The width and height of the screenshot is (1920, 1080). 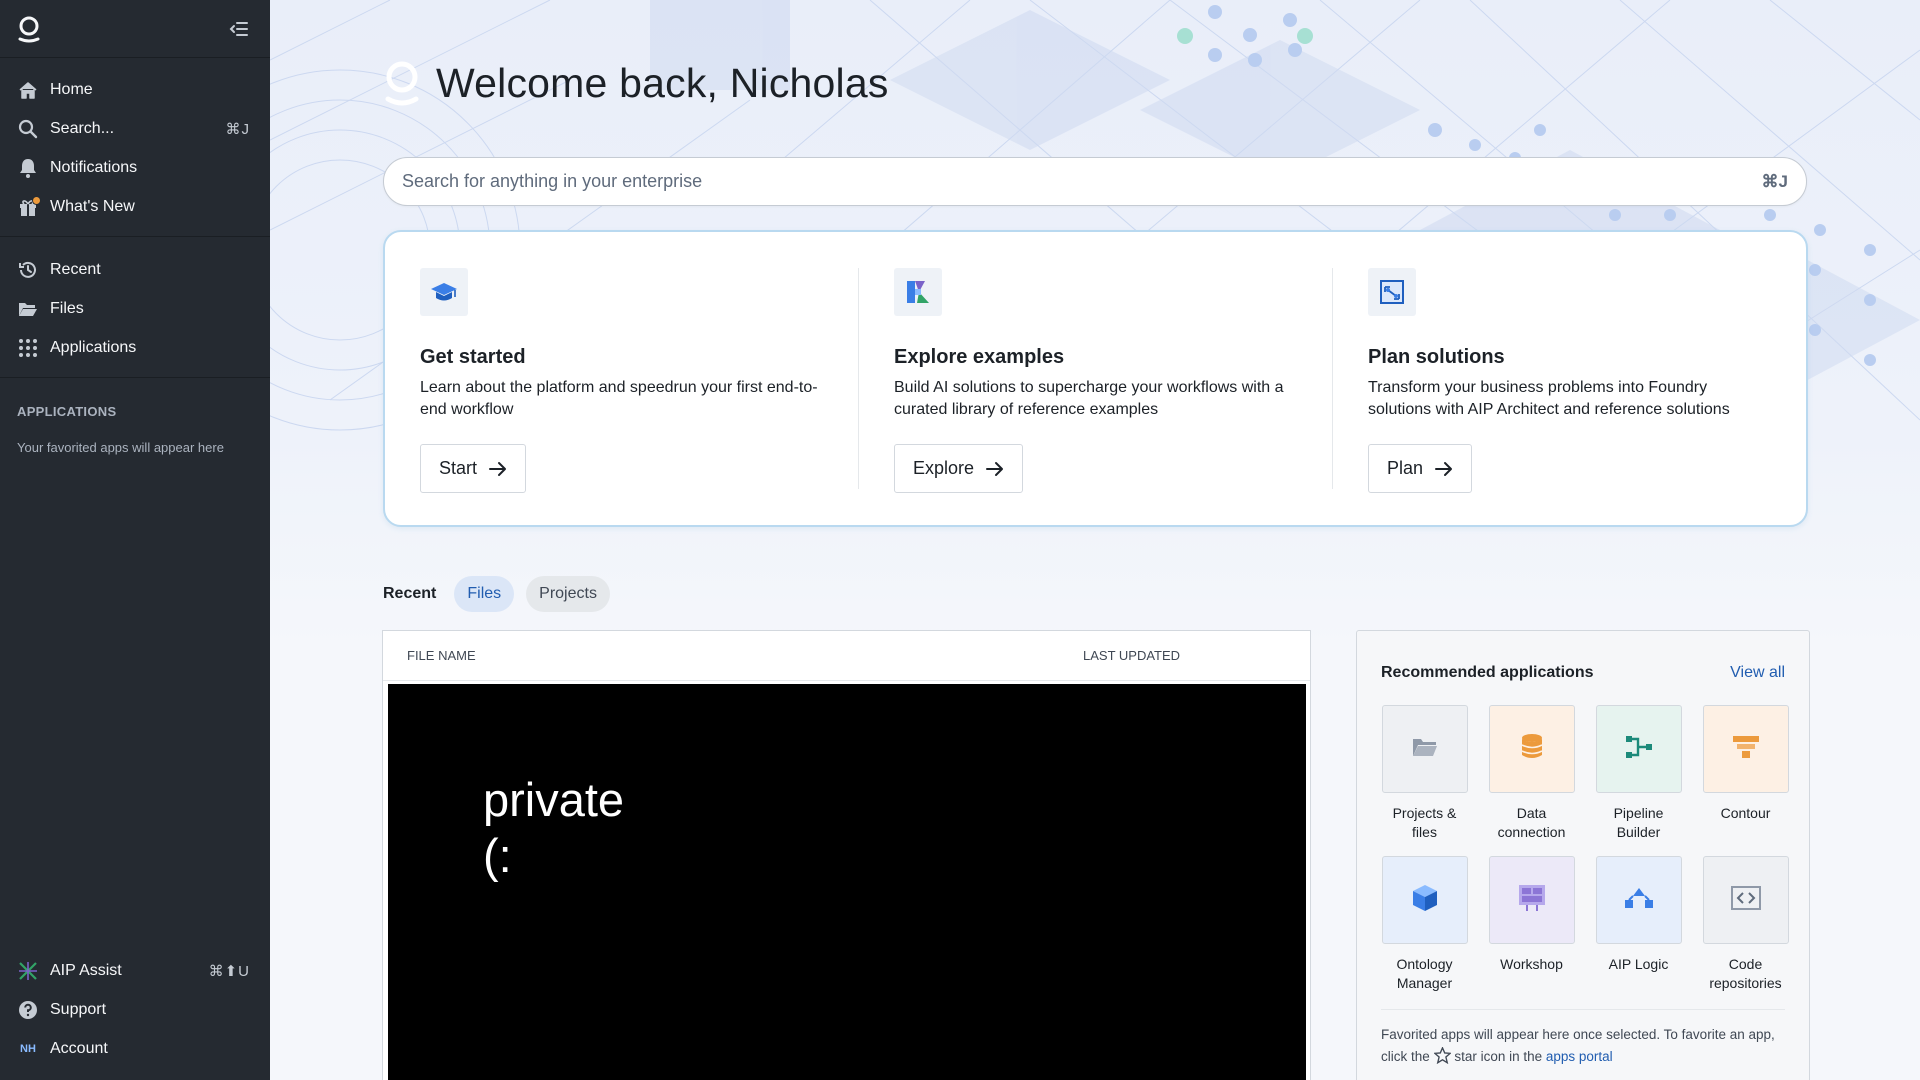 What do you see at coordinates (229, 971) in the screenshot?
I see `aip-assist-shortcut: ⌘⬆U` at bounding box center [229, 971].